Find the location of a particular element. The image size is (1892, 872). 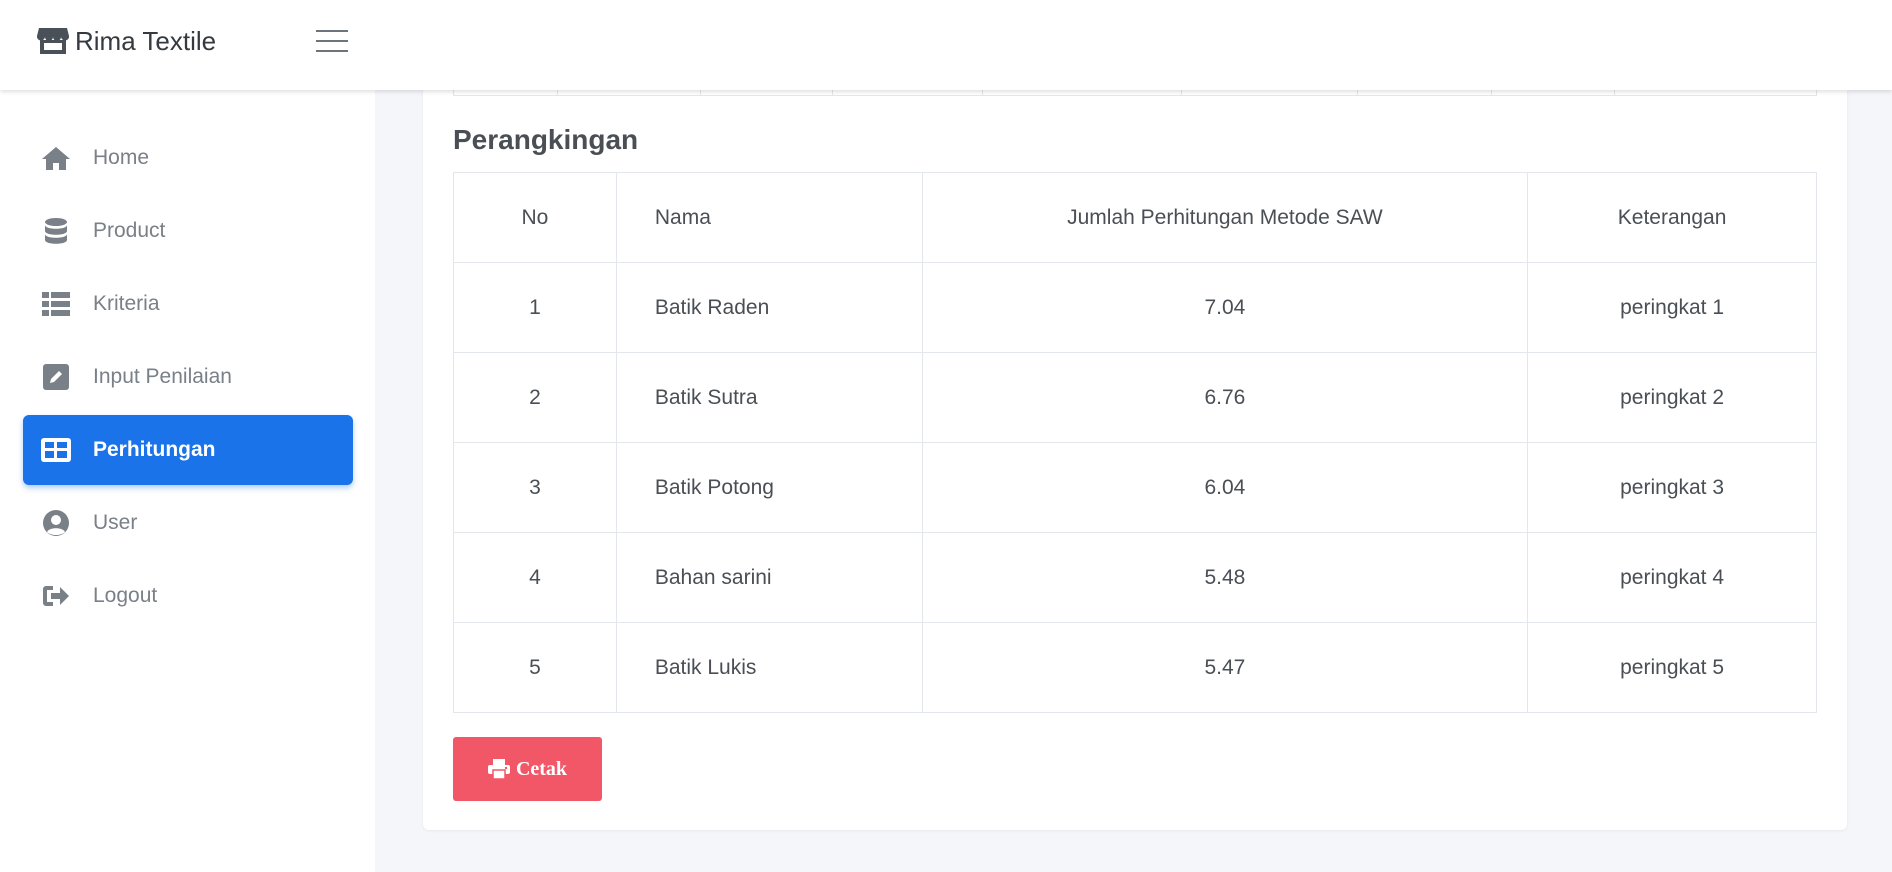

column-header: Nama is located at coordinates (769, 217).